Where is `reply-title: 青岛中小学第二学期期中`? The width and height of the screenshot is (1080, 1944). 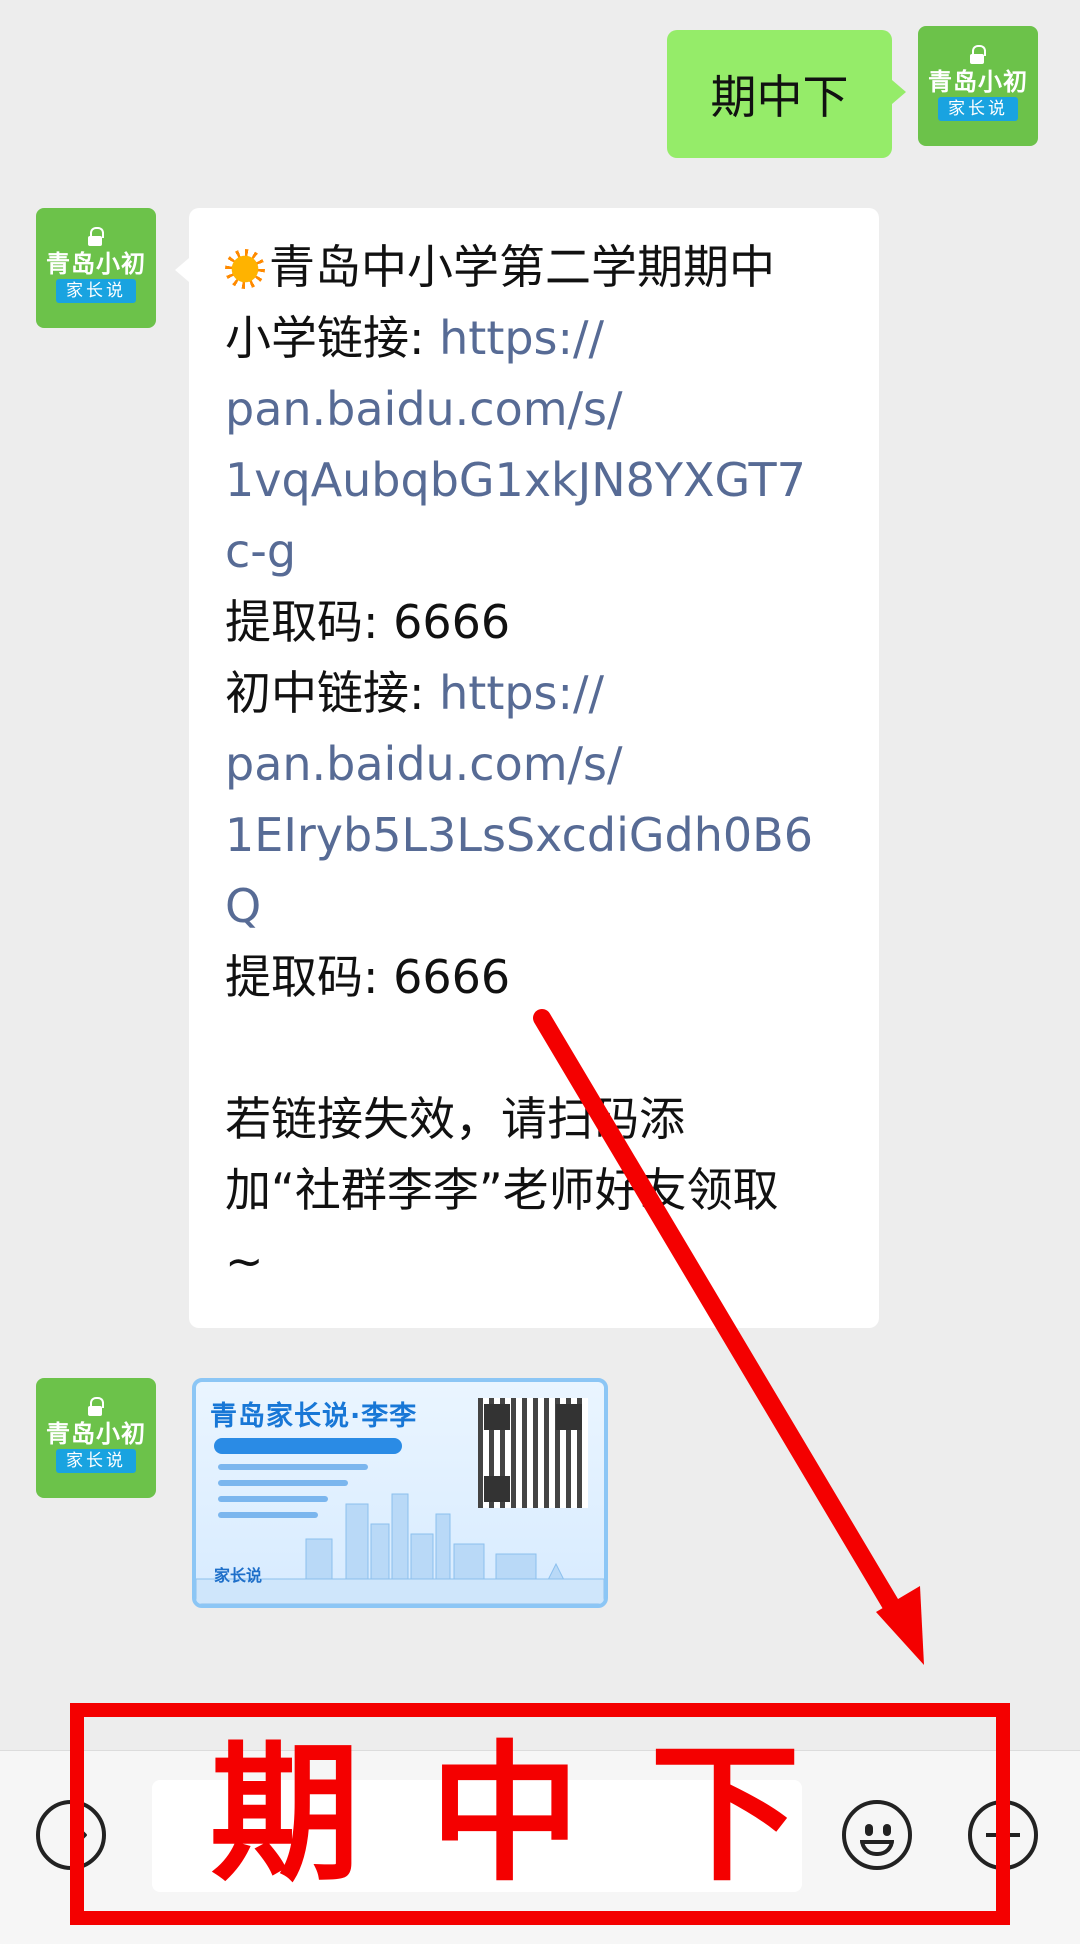 reply-title: 青岛中小学第二学期期中 is located at coordinates (522, 267).